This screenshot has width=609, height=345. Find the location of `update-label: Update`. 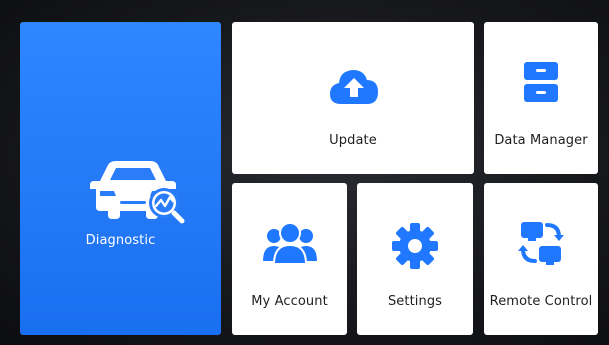

update-label: Update is located at coordinates (353, 140).